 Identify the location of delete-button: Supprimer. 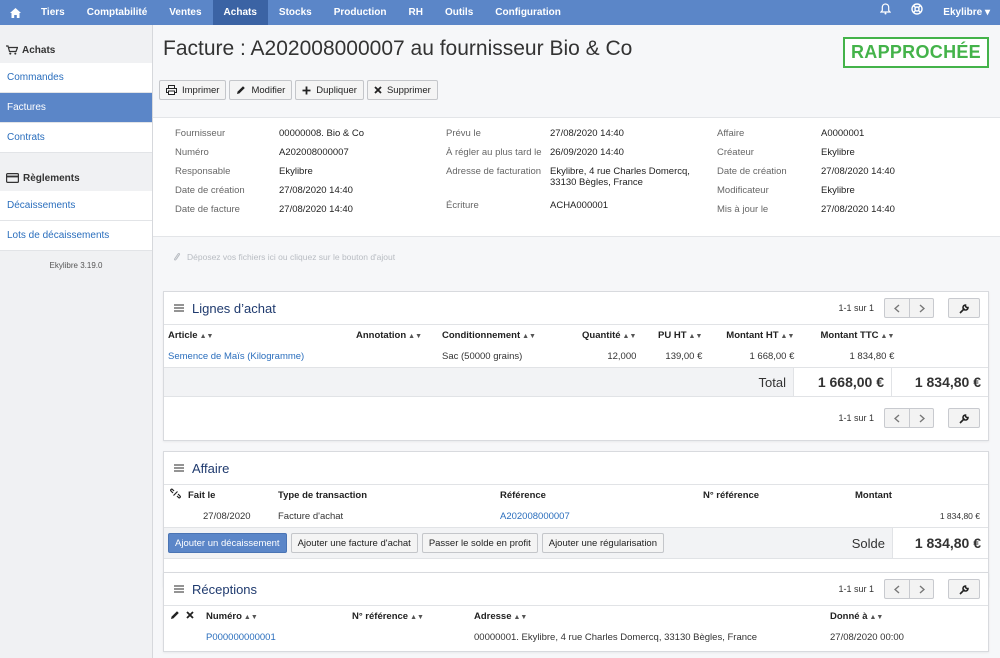
(402, 90).